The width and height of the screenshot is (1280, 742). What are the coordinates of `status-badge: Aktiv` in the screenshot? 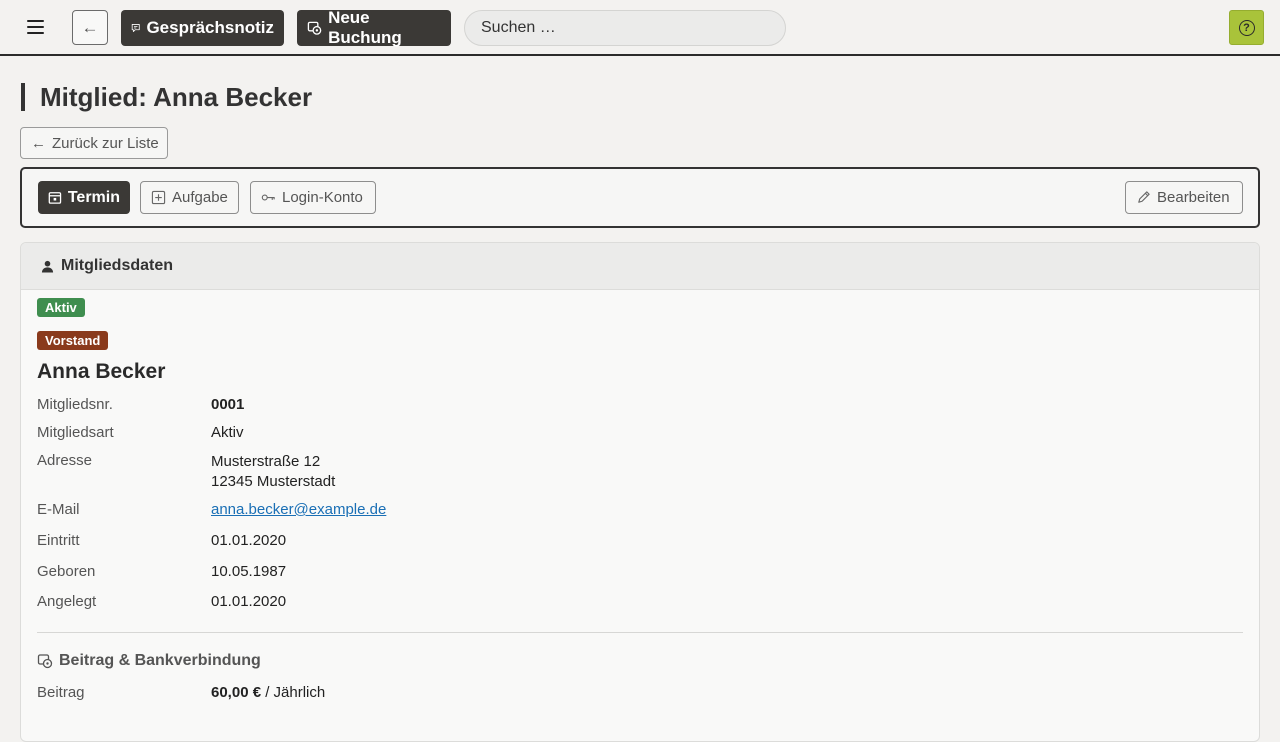 It's located at (61, 307).